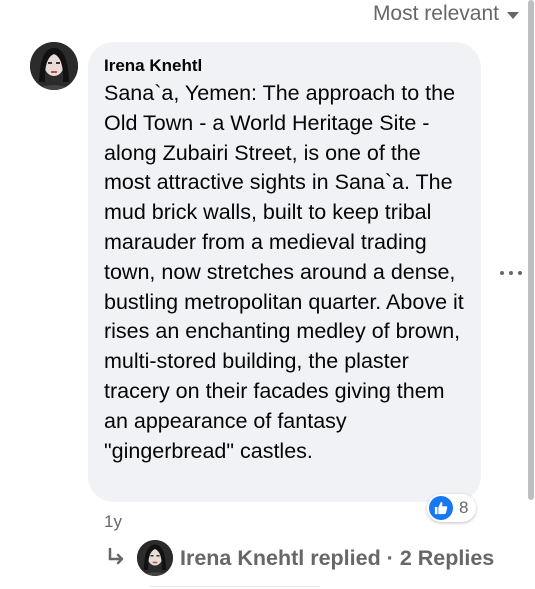 This screenshot has height=589, width=535. What do you see at coordinates (117, 560) in the screenshot?
I see `reply-arrow-icon` at bounding box center [117, 560].